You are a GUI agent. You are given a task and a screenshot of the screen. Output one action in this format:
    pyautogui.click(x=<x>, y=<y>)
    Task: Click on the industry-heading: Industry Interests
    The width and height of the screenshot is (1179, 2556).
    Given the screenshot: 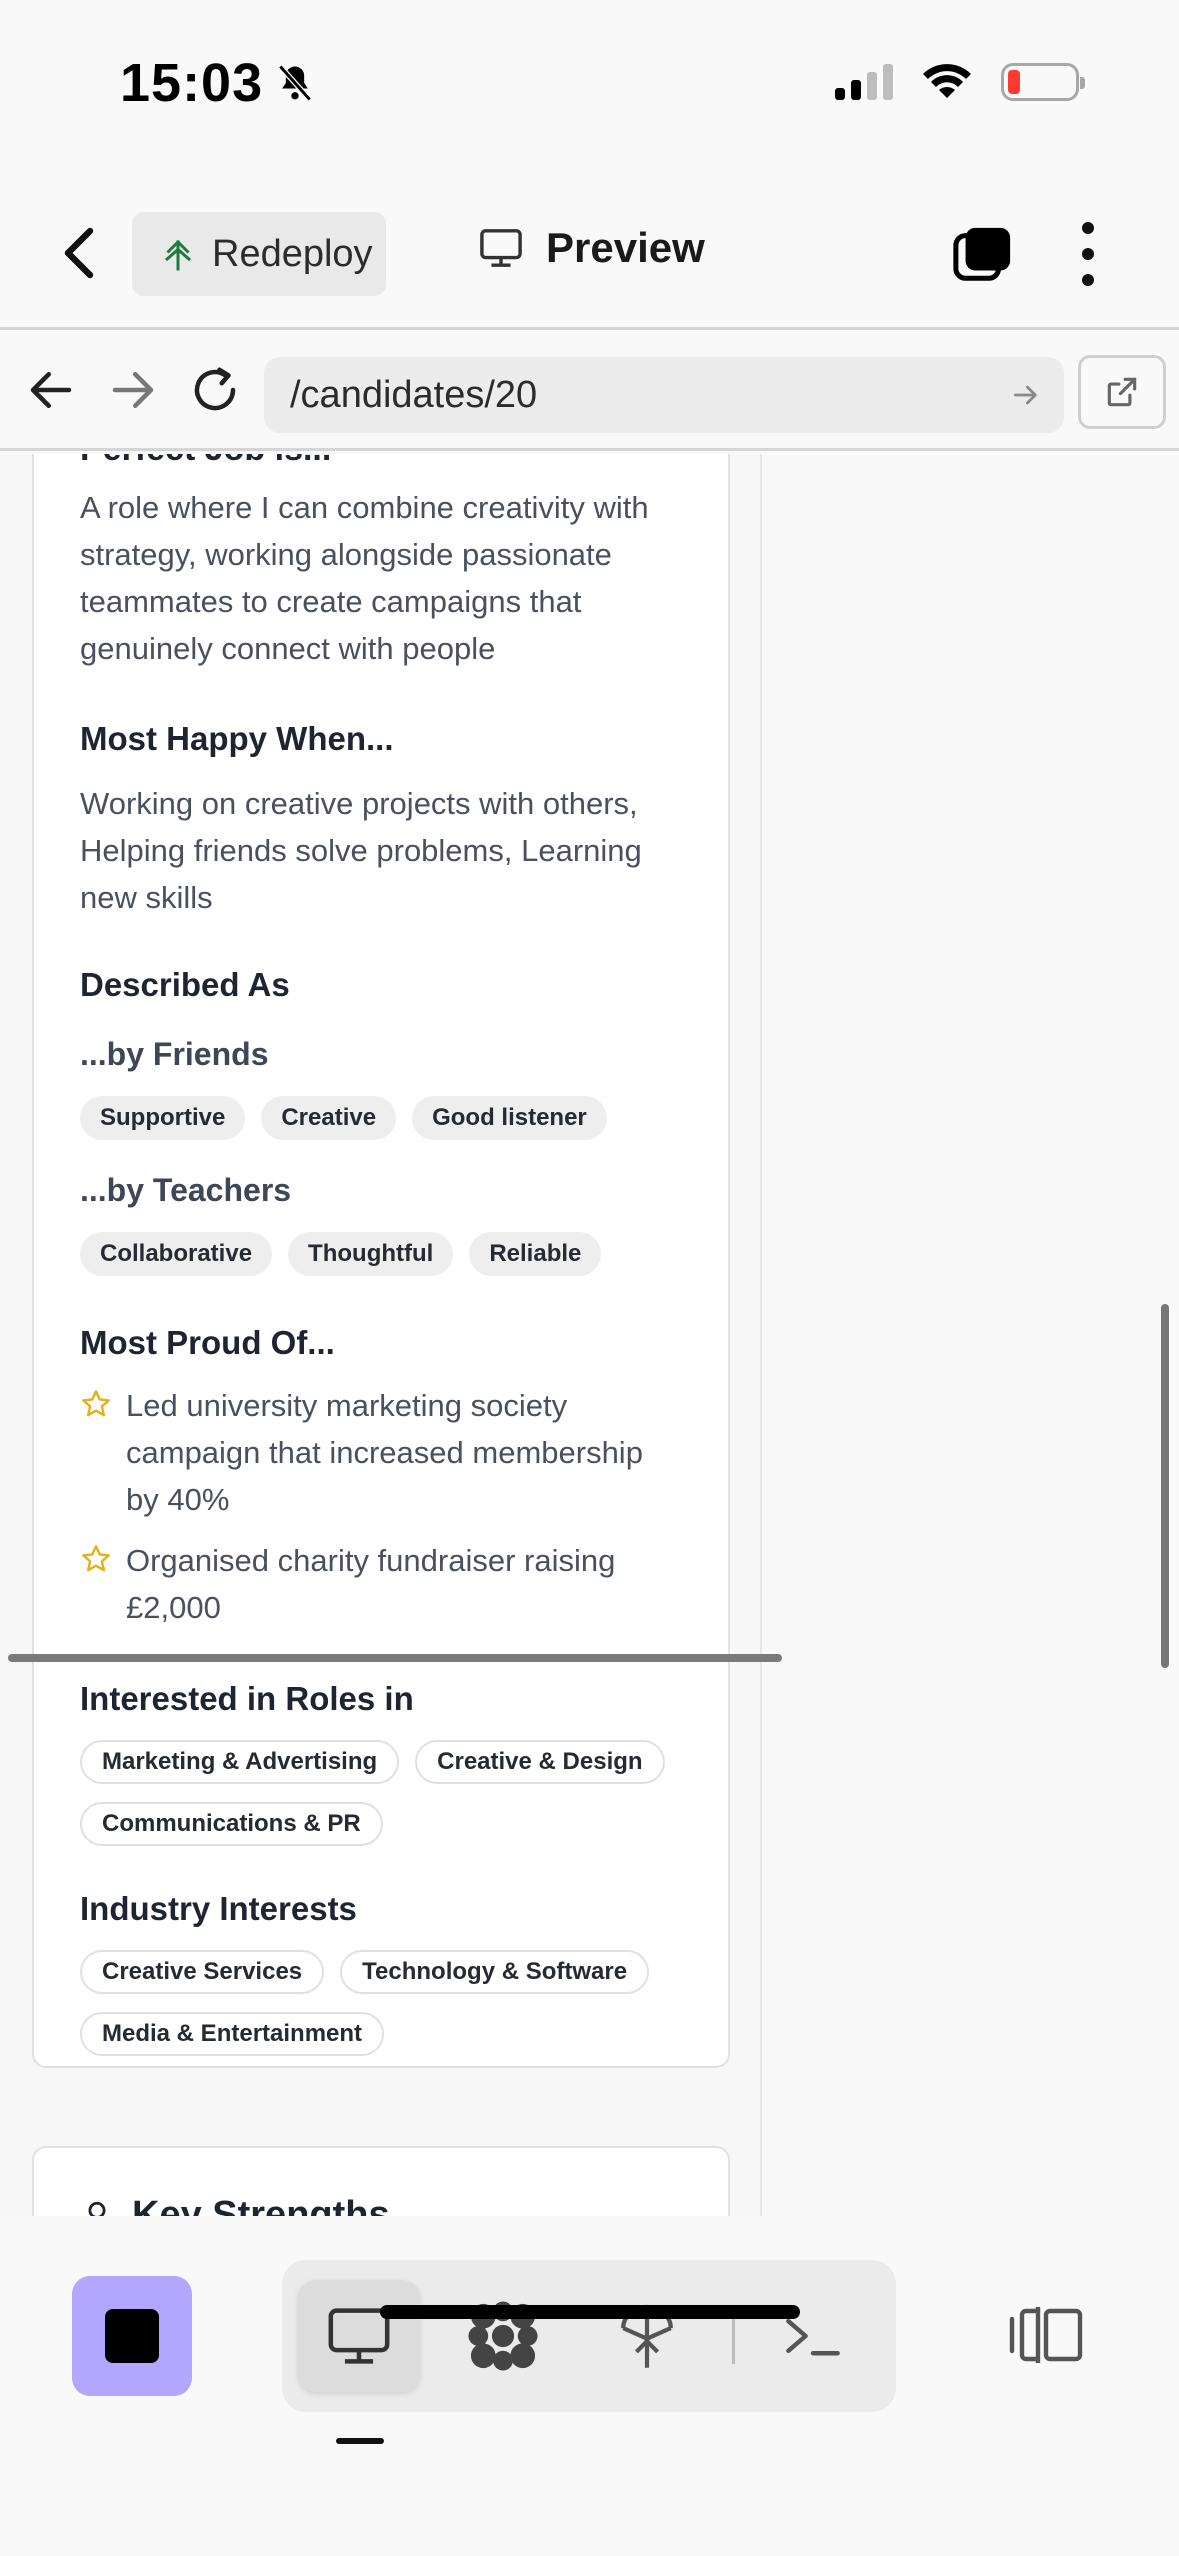 What is the action you would take?
    pyautogui.click(x=218, y=1908)
    